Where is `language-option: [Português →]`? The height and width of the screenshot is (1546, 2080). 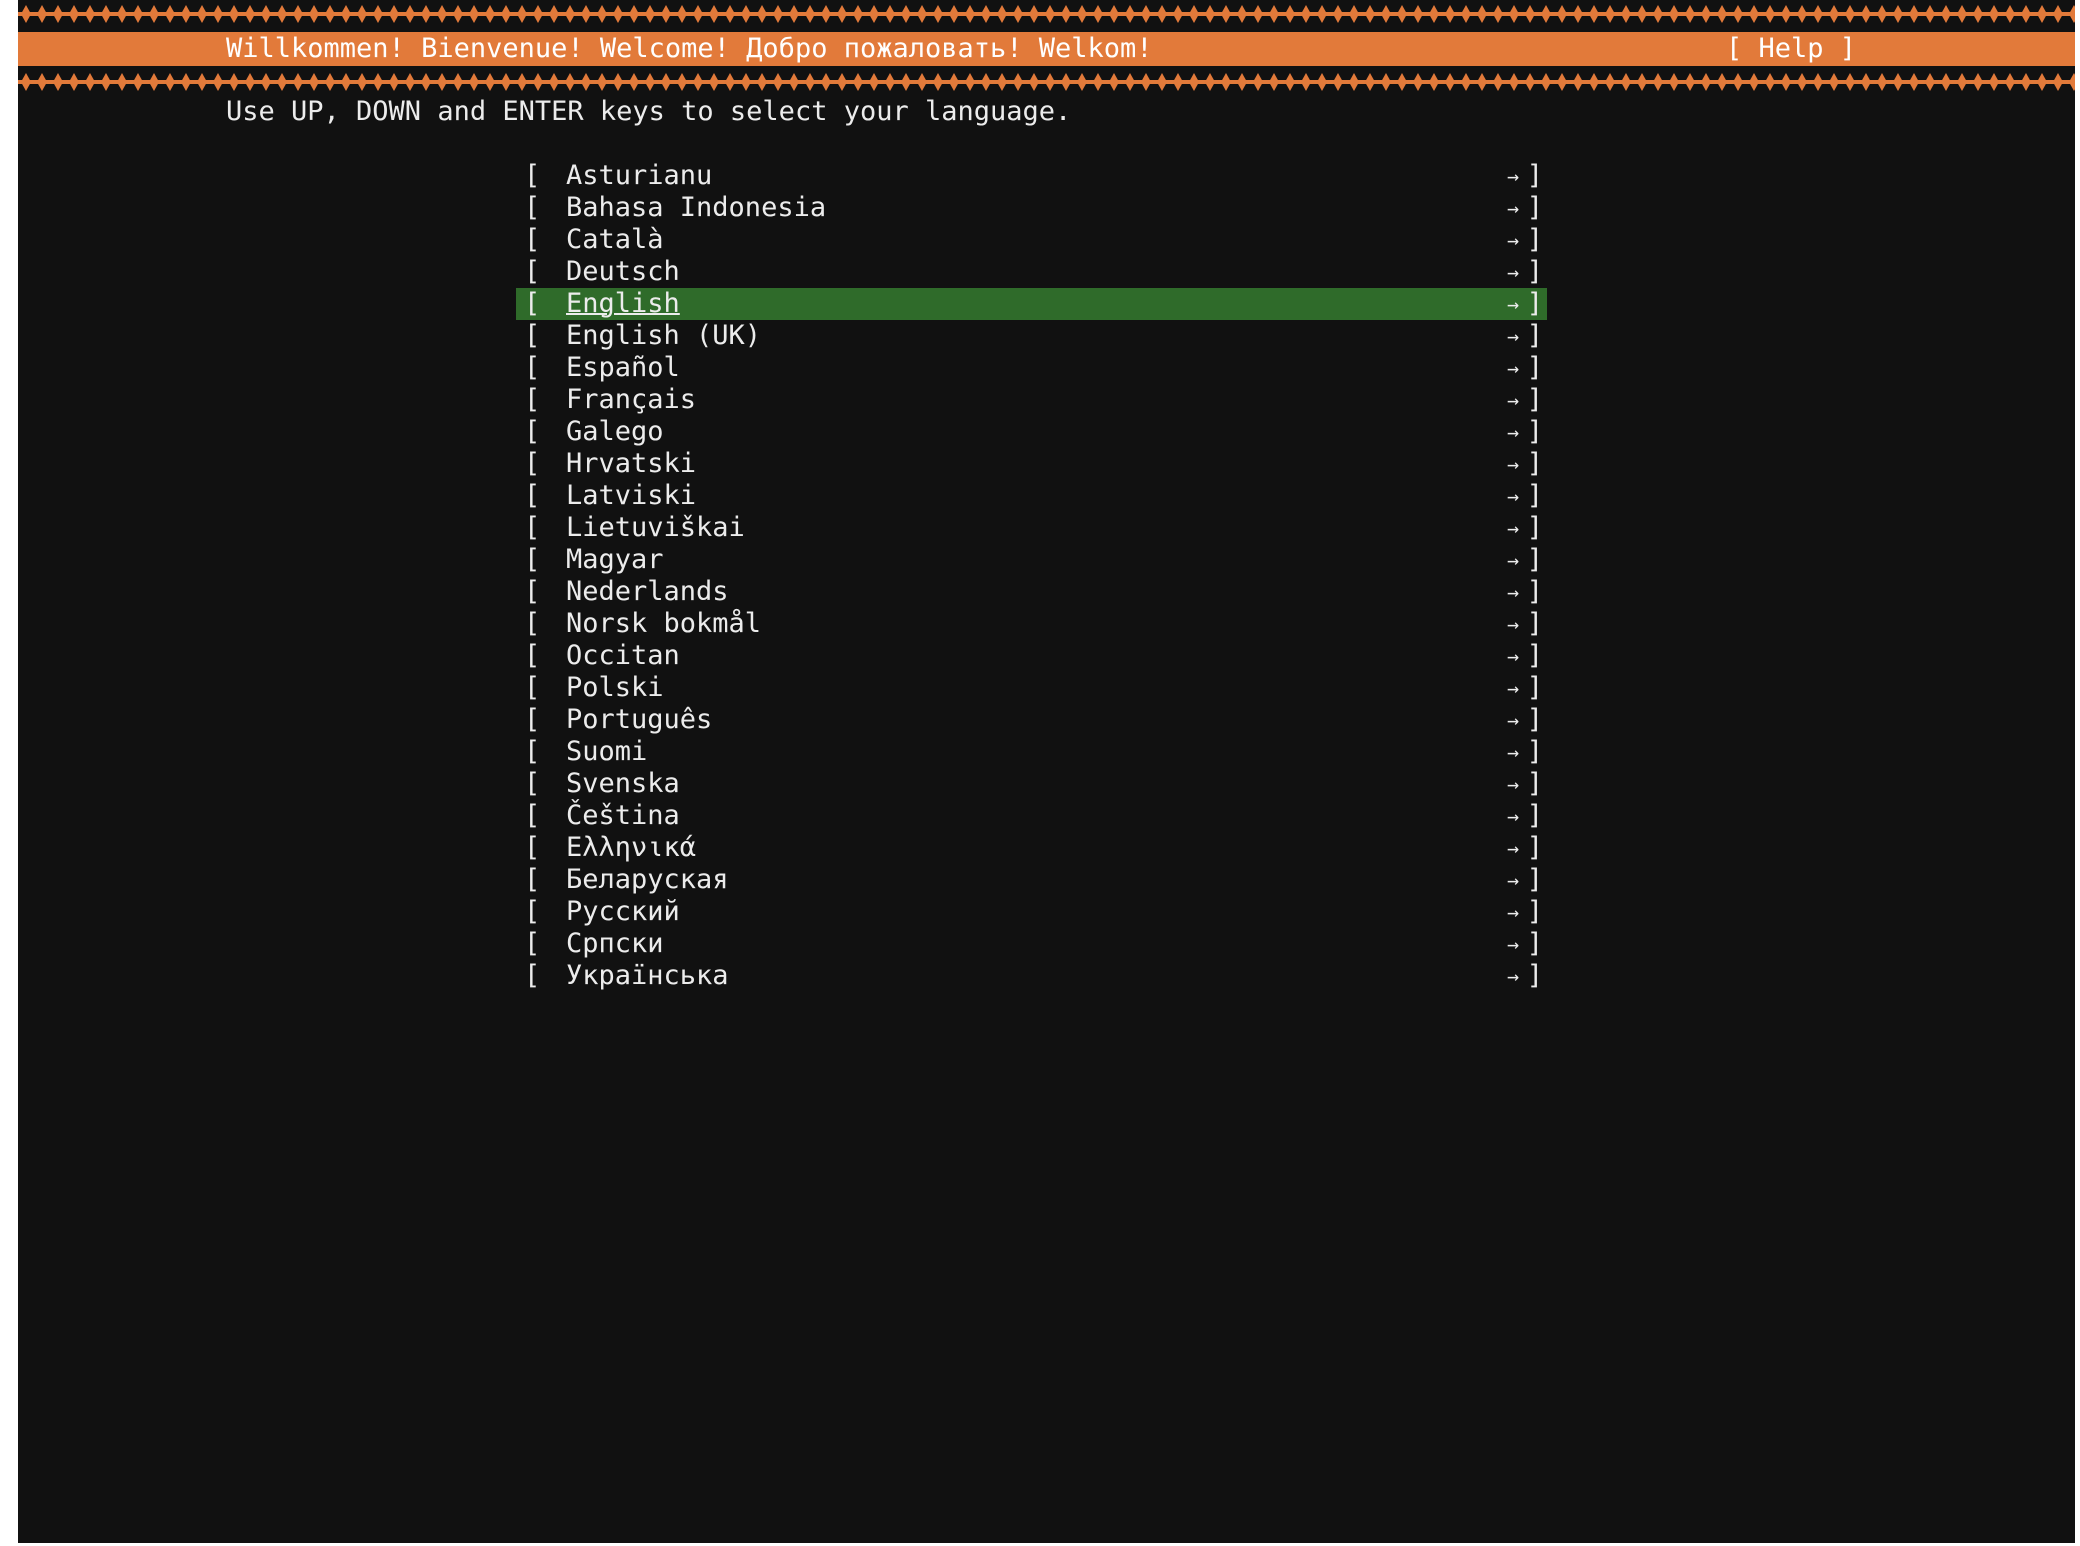 language-option: [Português →] is located at coordinates (1031, 720).